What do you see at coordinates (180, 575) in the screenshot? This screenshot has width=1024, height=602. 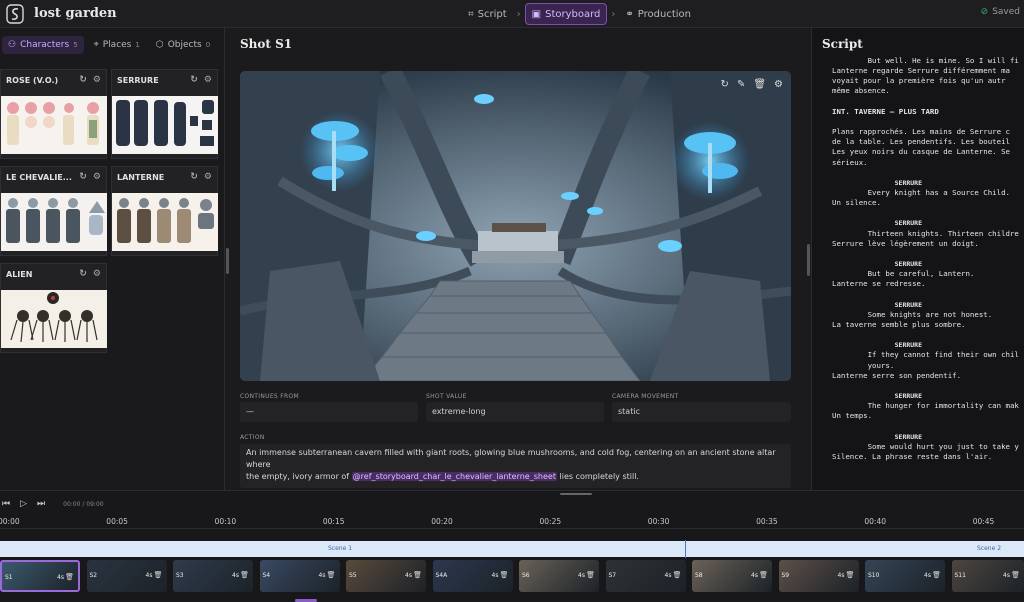 I see `shot-label: S3` at bounding box center [180, 575].